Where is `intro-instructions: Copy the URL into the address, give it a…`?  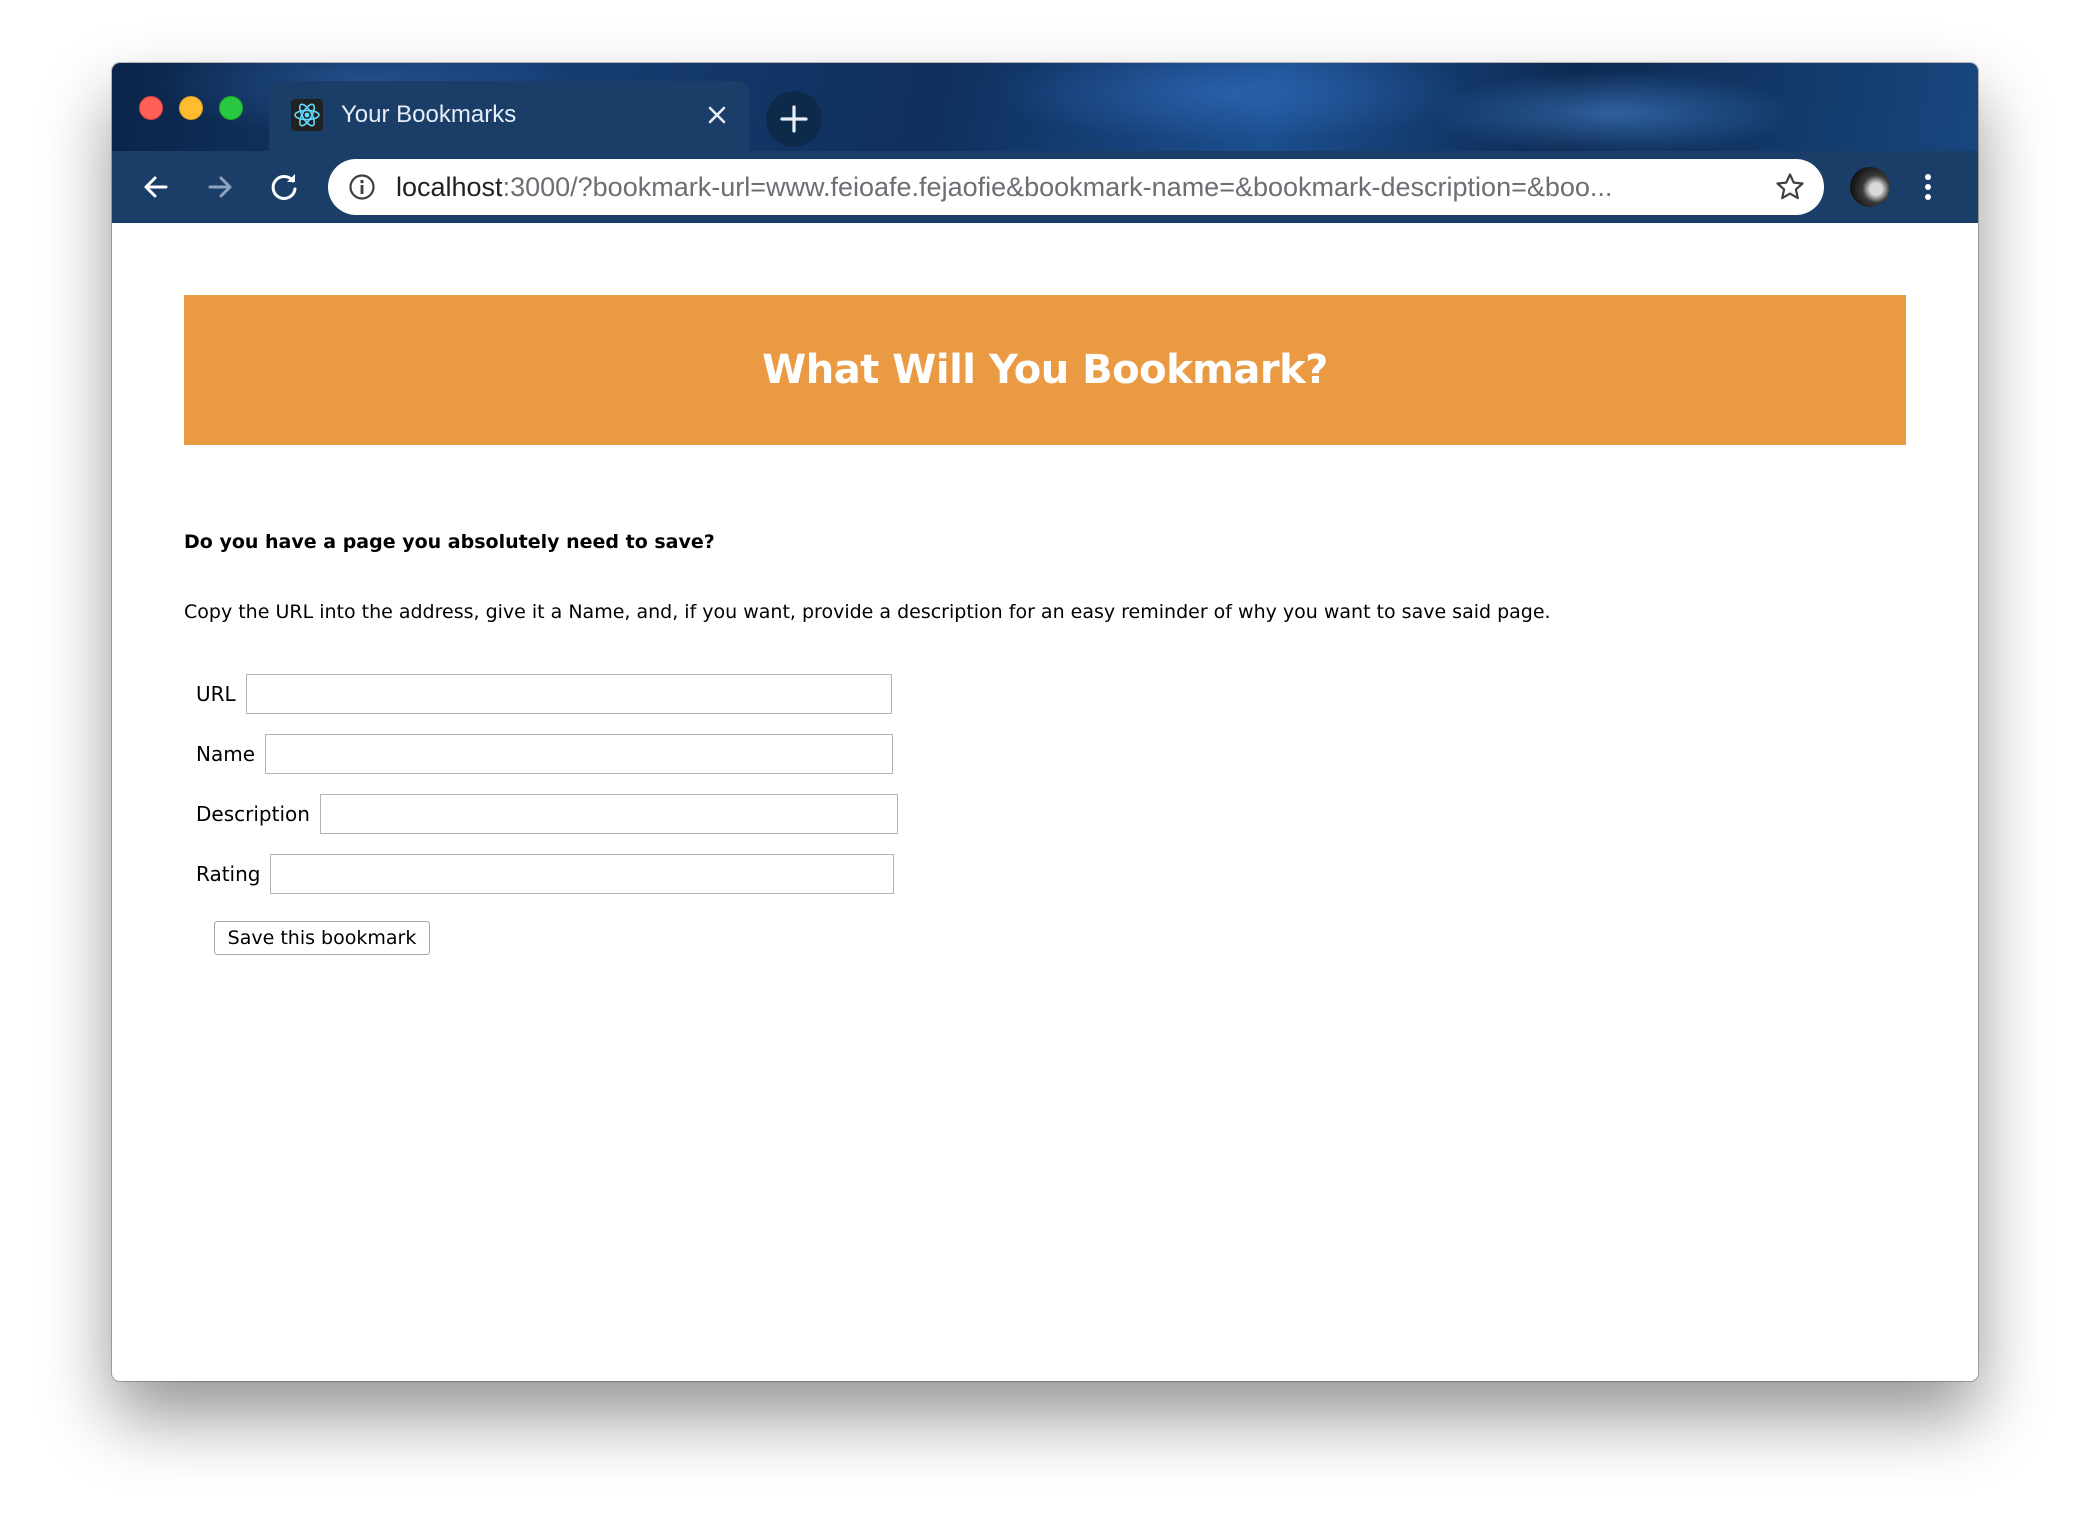 intro-instructions: Copy the URL into the address, give it a… is located at coordinates (867, 612).